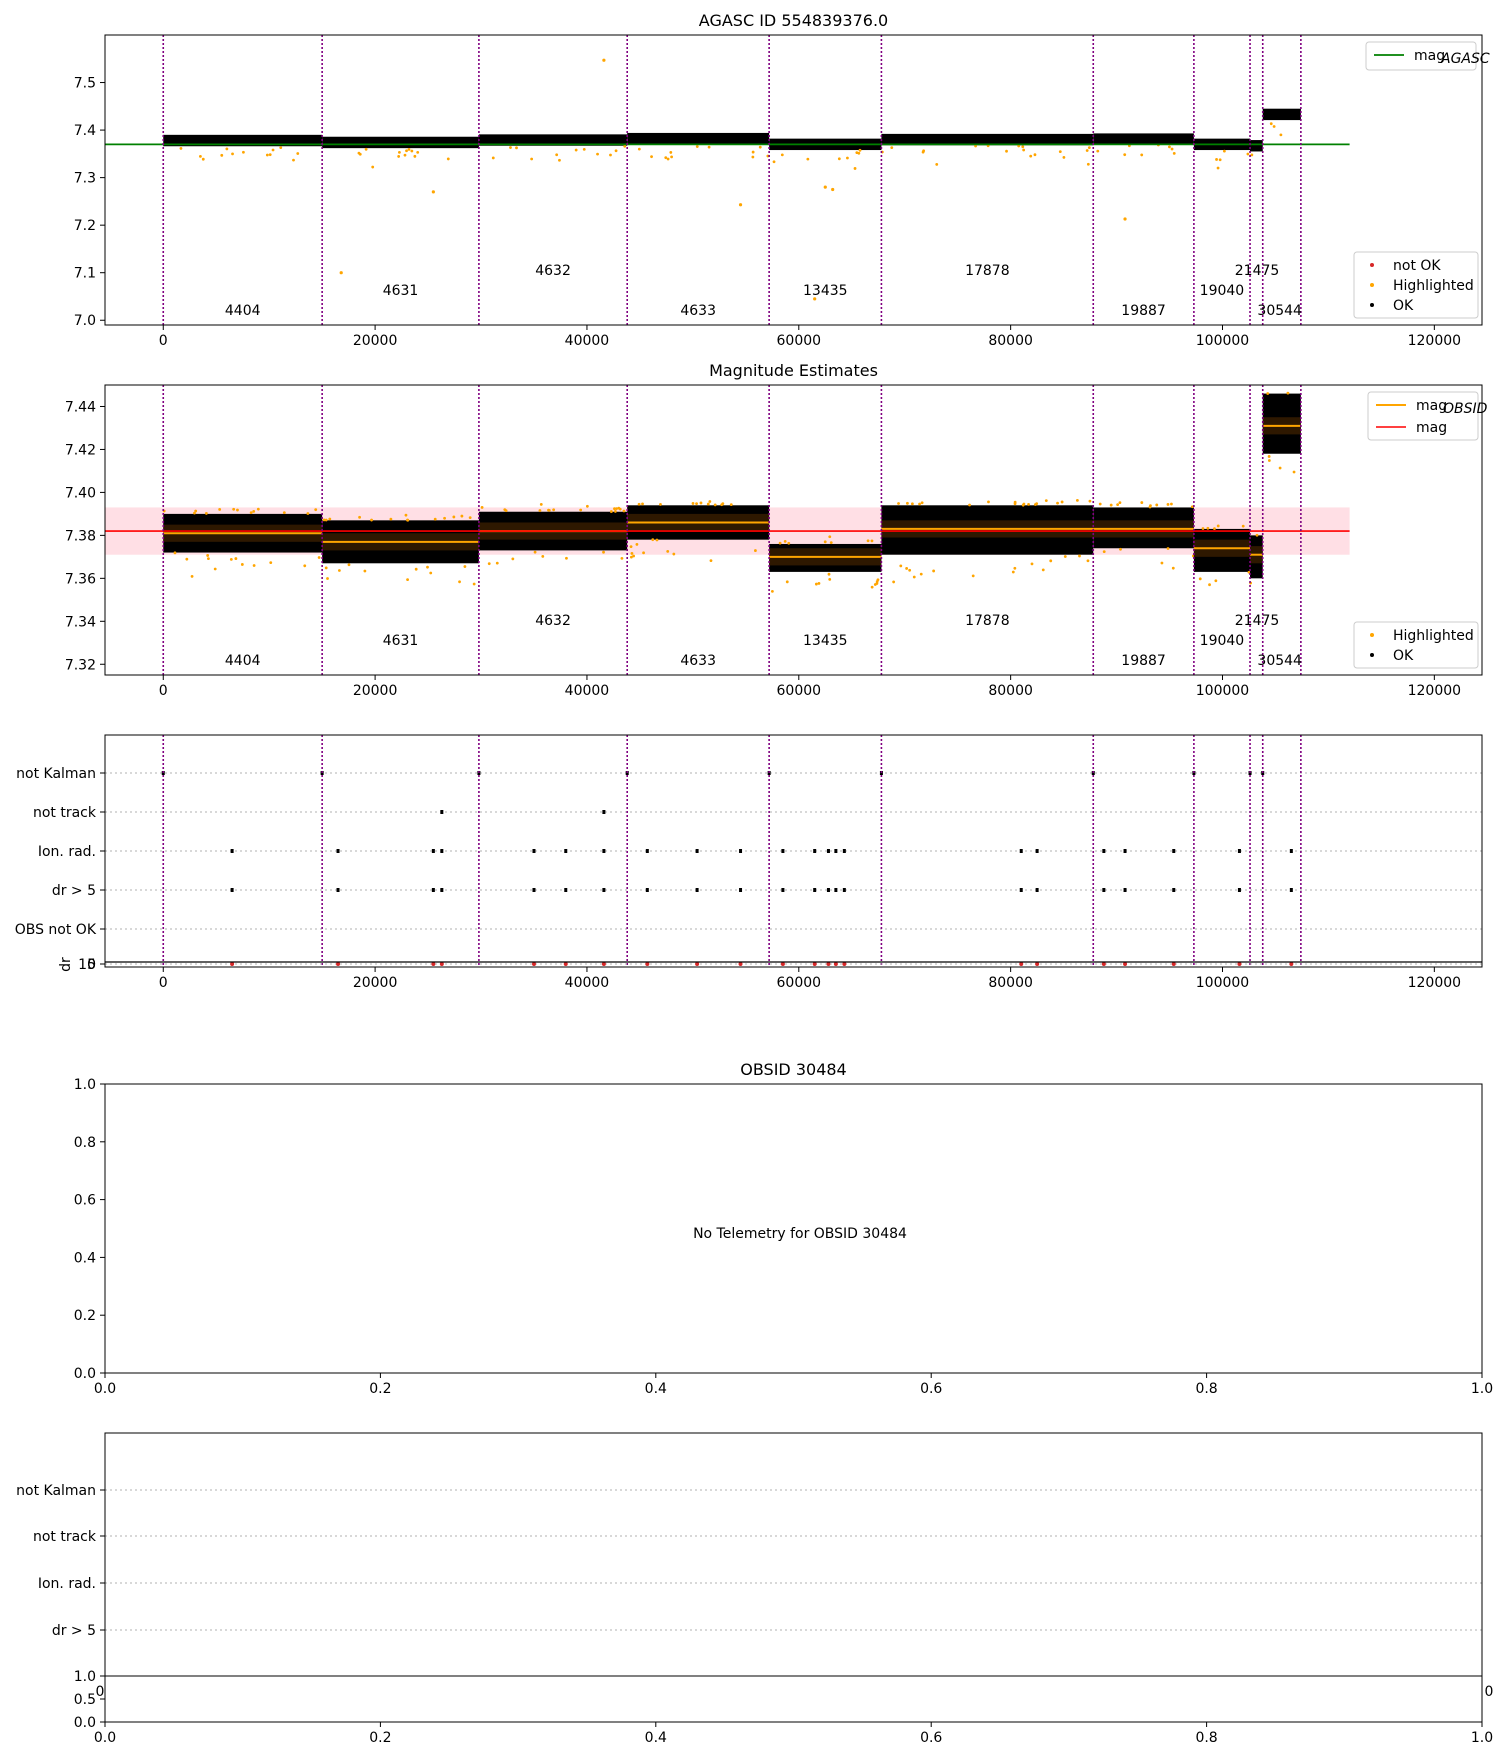 The image size is (1500, 1750). Describe the element at coordinates (987, 271) in the screenshot. I see `obsid-label: 17878` at that location.